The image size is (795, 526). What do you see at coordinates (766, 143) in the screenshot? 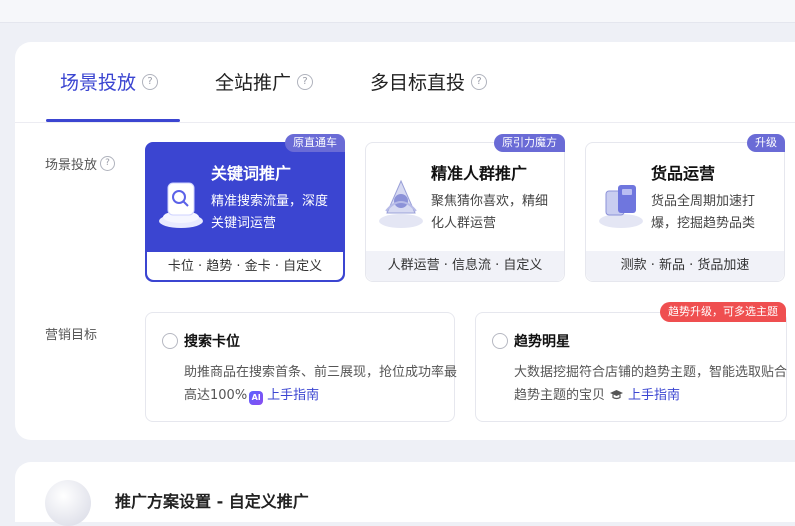
I see `card-badge: 升级` at bounding box center [766, 143].